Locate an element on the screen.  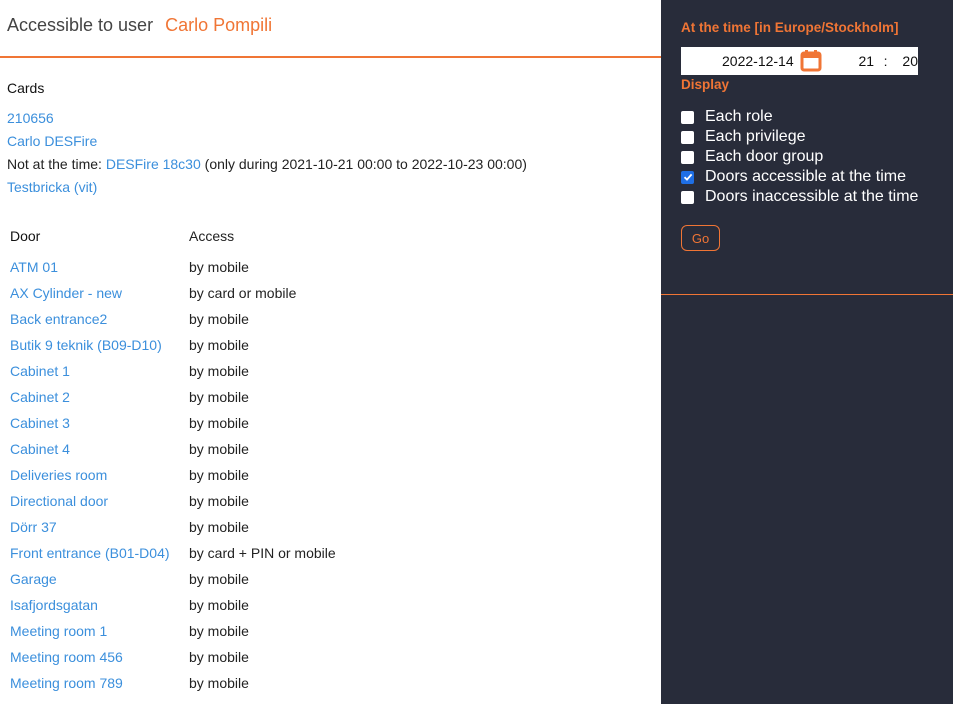
table-row: Meeting room 789 by mobile is located at coordinates (172, 683).